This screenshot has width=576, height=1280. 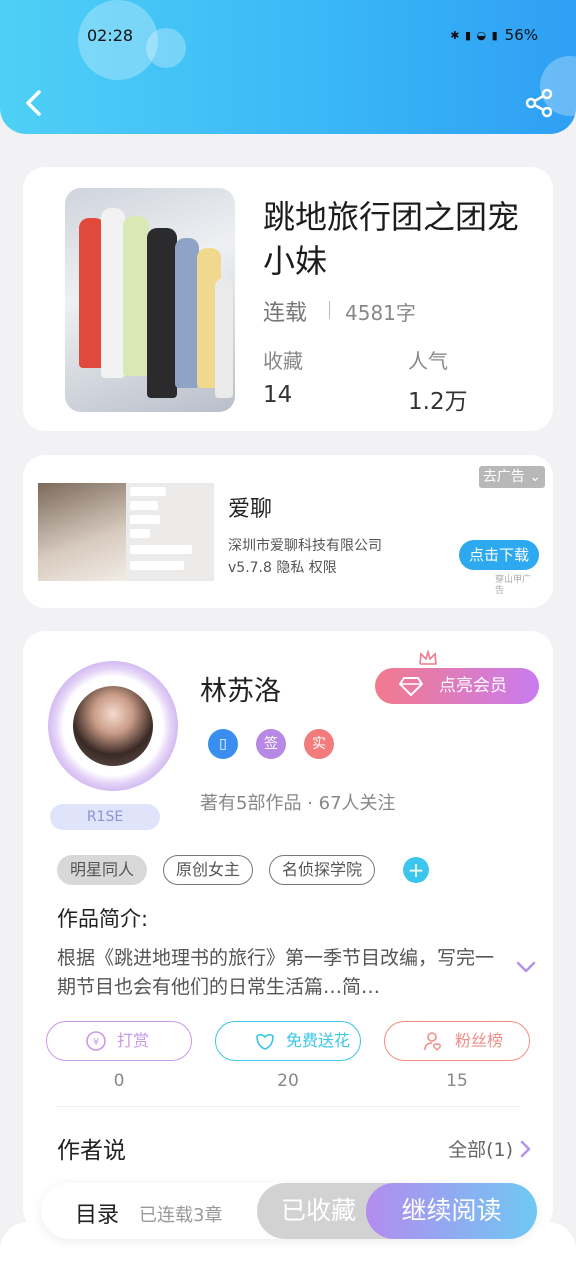 What do you see at coordinates (498, 555) in the screenshot?
I see `download-button: 点击下载` at bounding box center [498, 555].